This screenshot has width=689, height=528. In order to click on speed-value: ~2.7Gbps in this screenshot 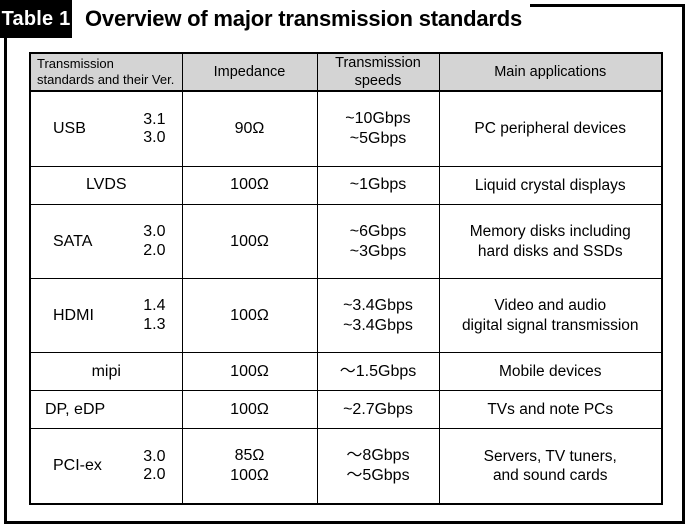, I will do `click(378, 409)`.